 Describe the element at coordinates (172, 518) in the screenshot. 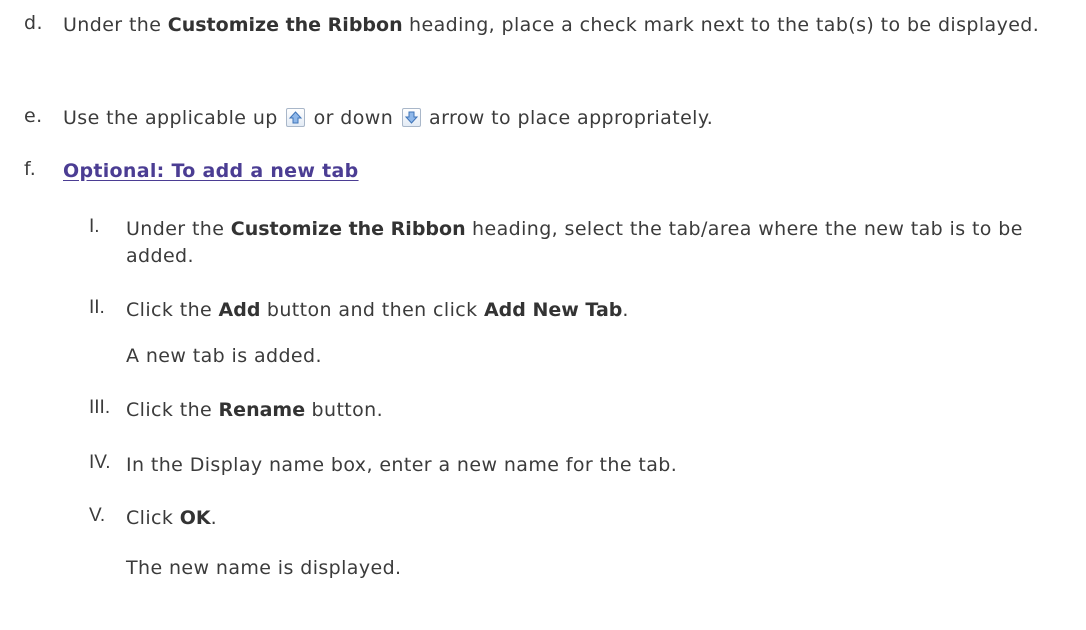

I see `substep-text: Click OK.` at that location.